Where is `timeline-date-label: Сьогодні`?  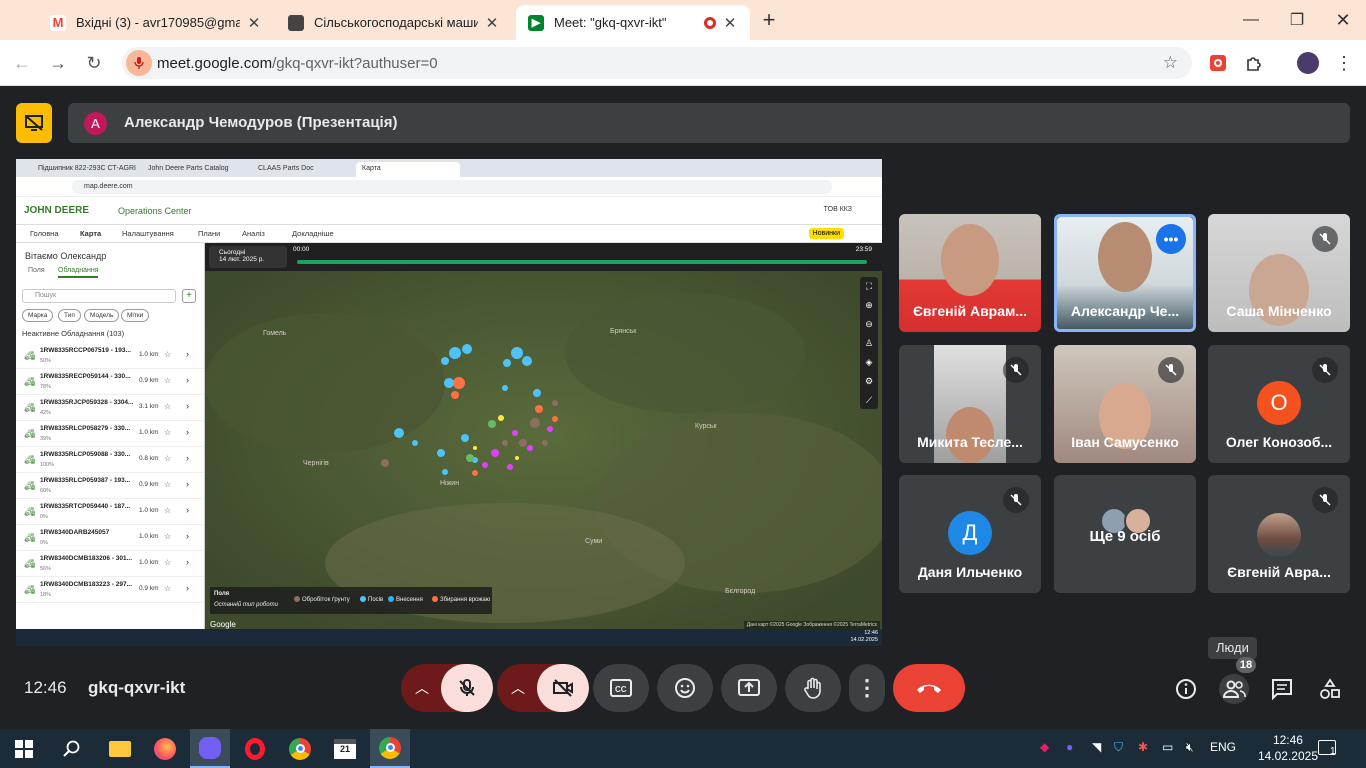 timeline-date-label: Сьогодні is located at coordinates (232, 252).